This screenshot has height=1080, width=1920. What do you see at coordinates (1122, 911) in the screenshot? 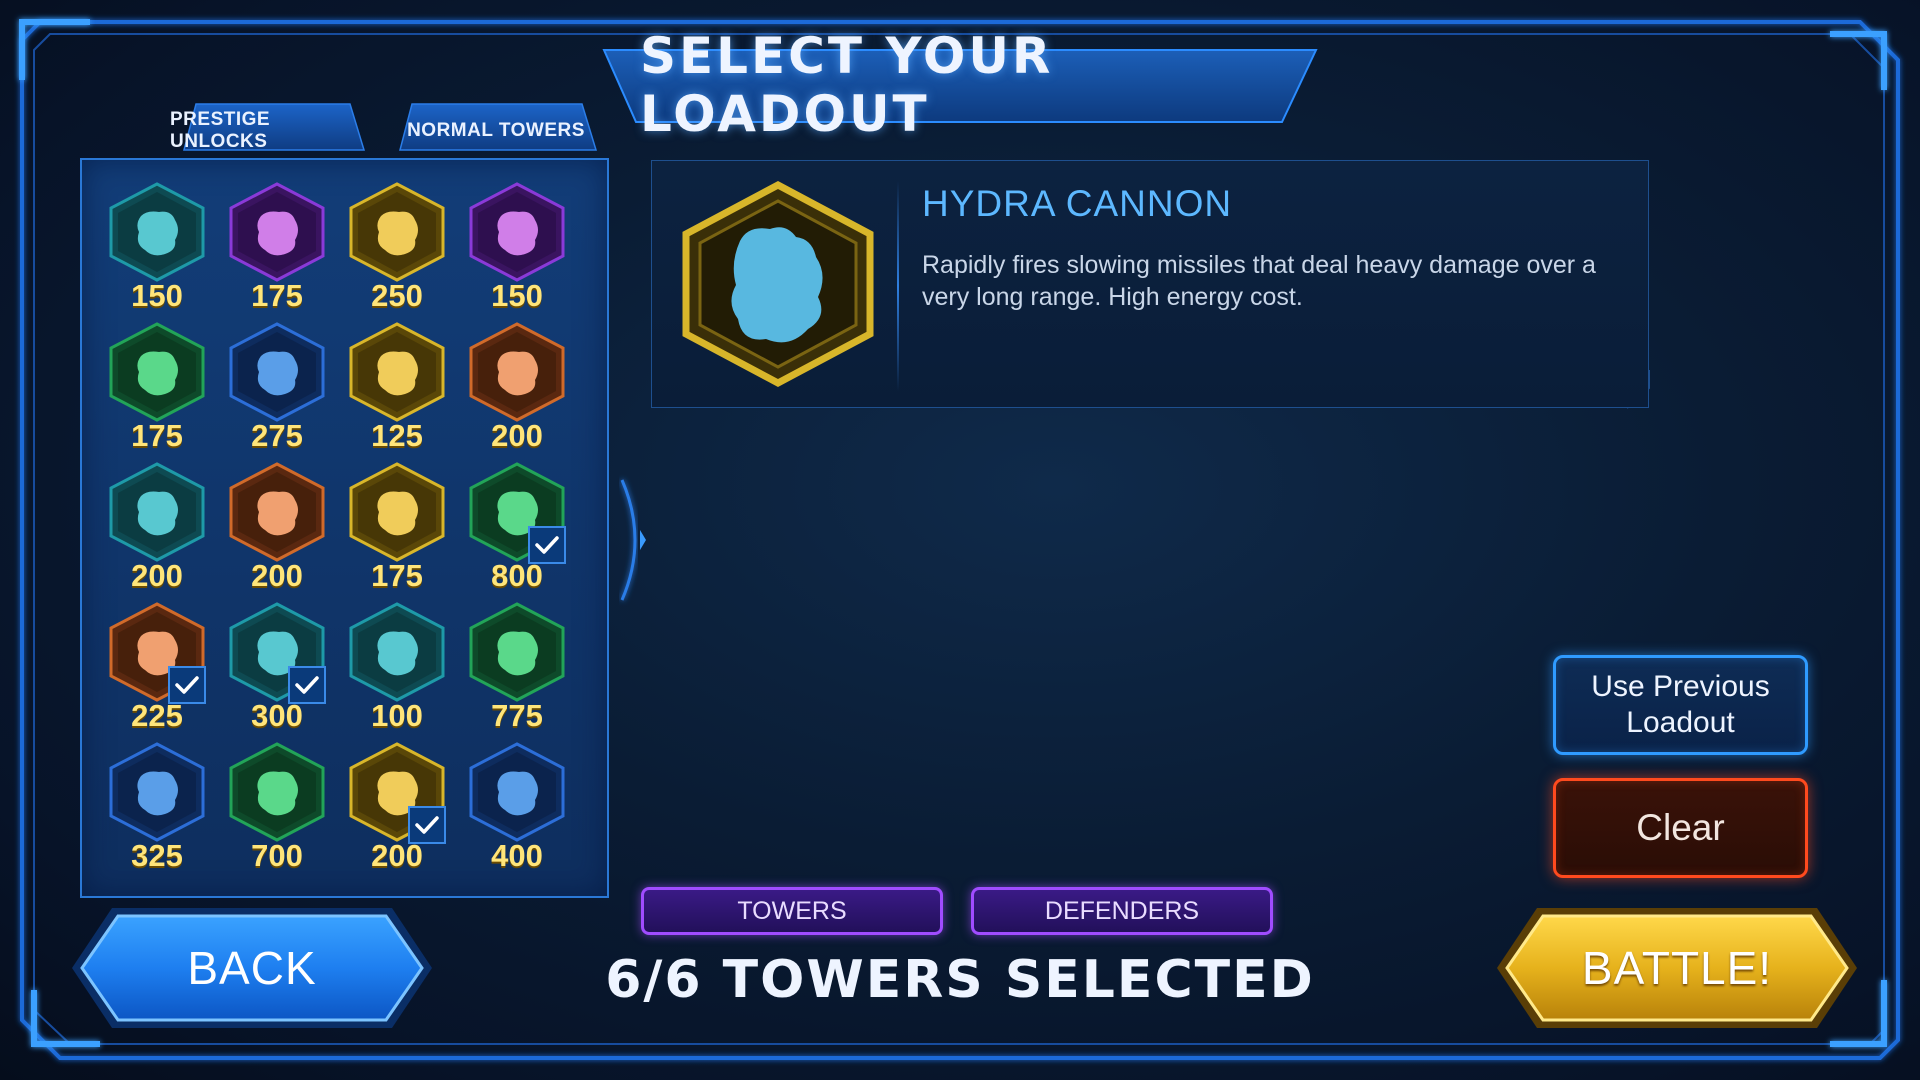
I see `defenders-filter-button: DEFENDERS` at bounding box center [1122, 911].